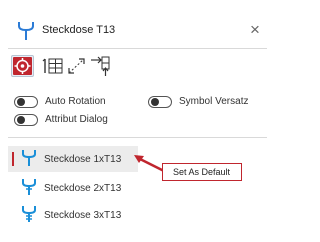 The image size is (320, 242). I want to click on move-insert-icon, so click(100, 66).